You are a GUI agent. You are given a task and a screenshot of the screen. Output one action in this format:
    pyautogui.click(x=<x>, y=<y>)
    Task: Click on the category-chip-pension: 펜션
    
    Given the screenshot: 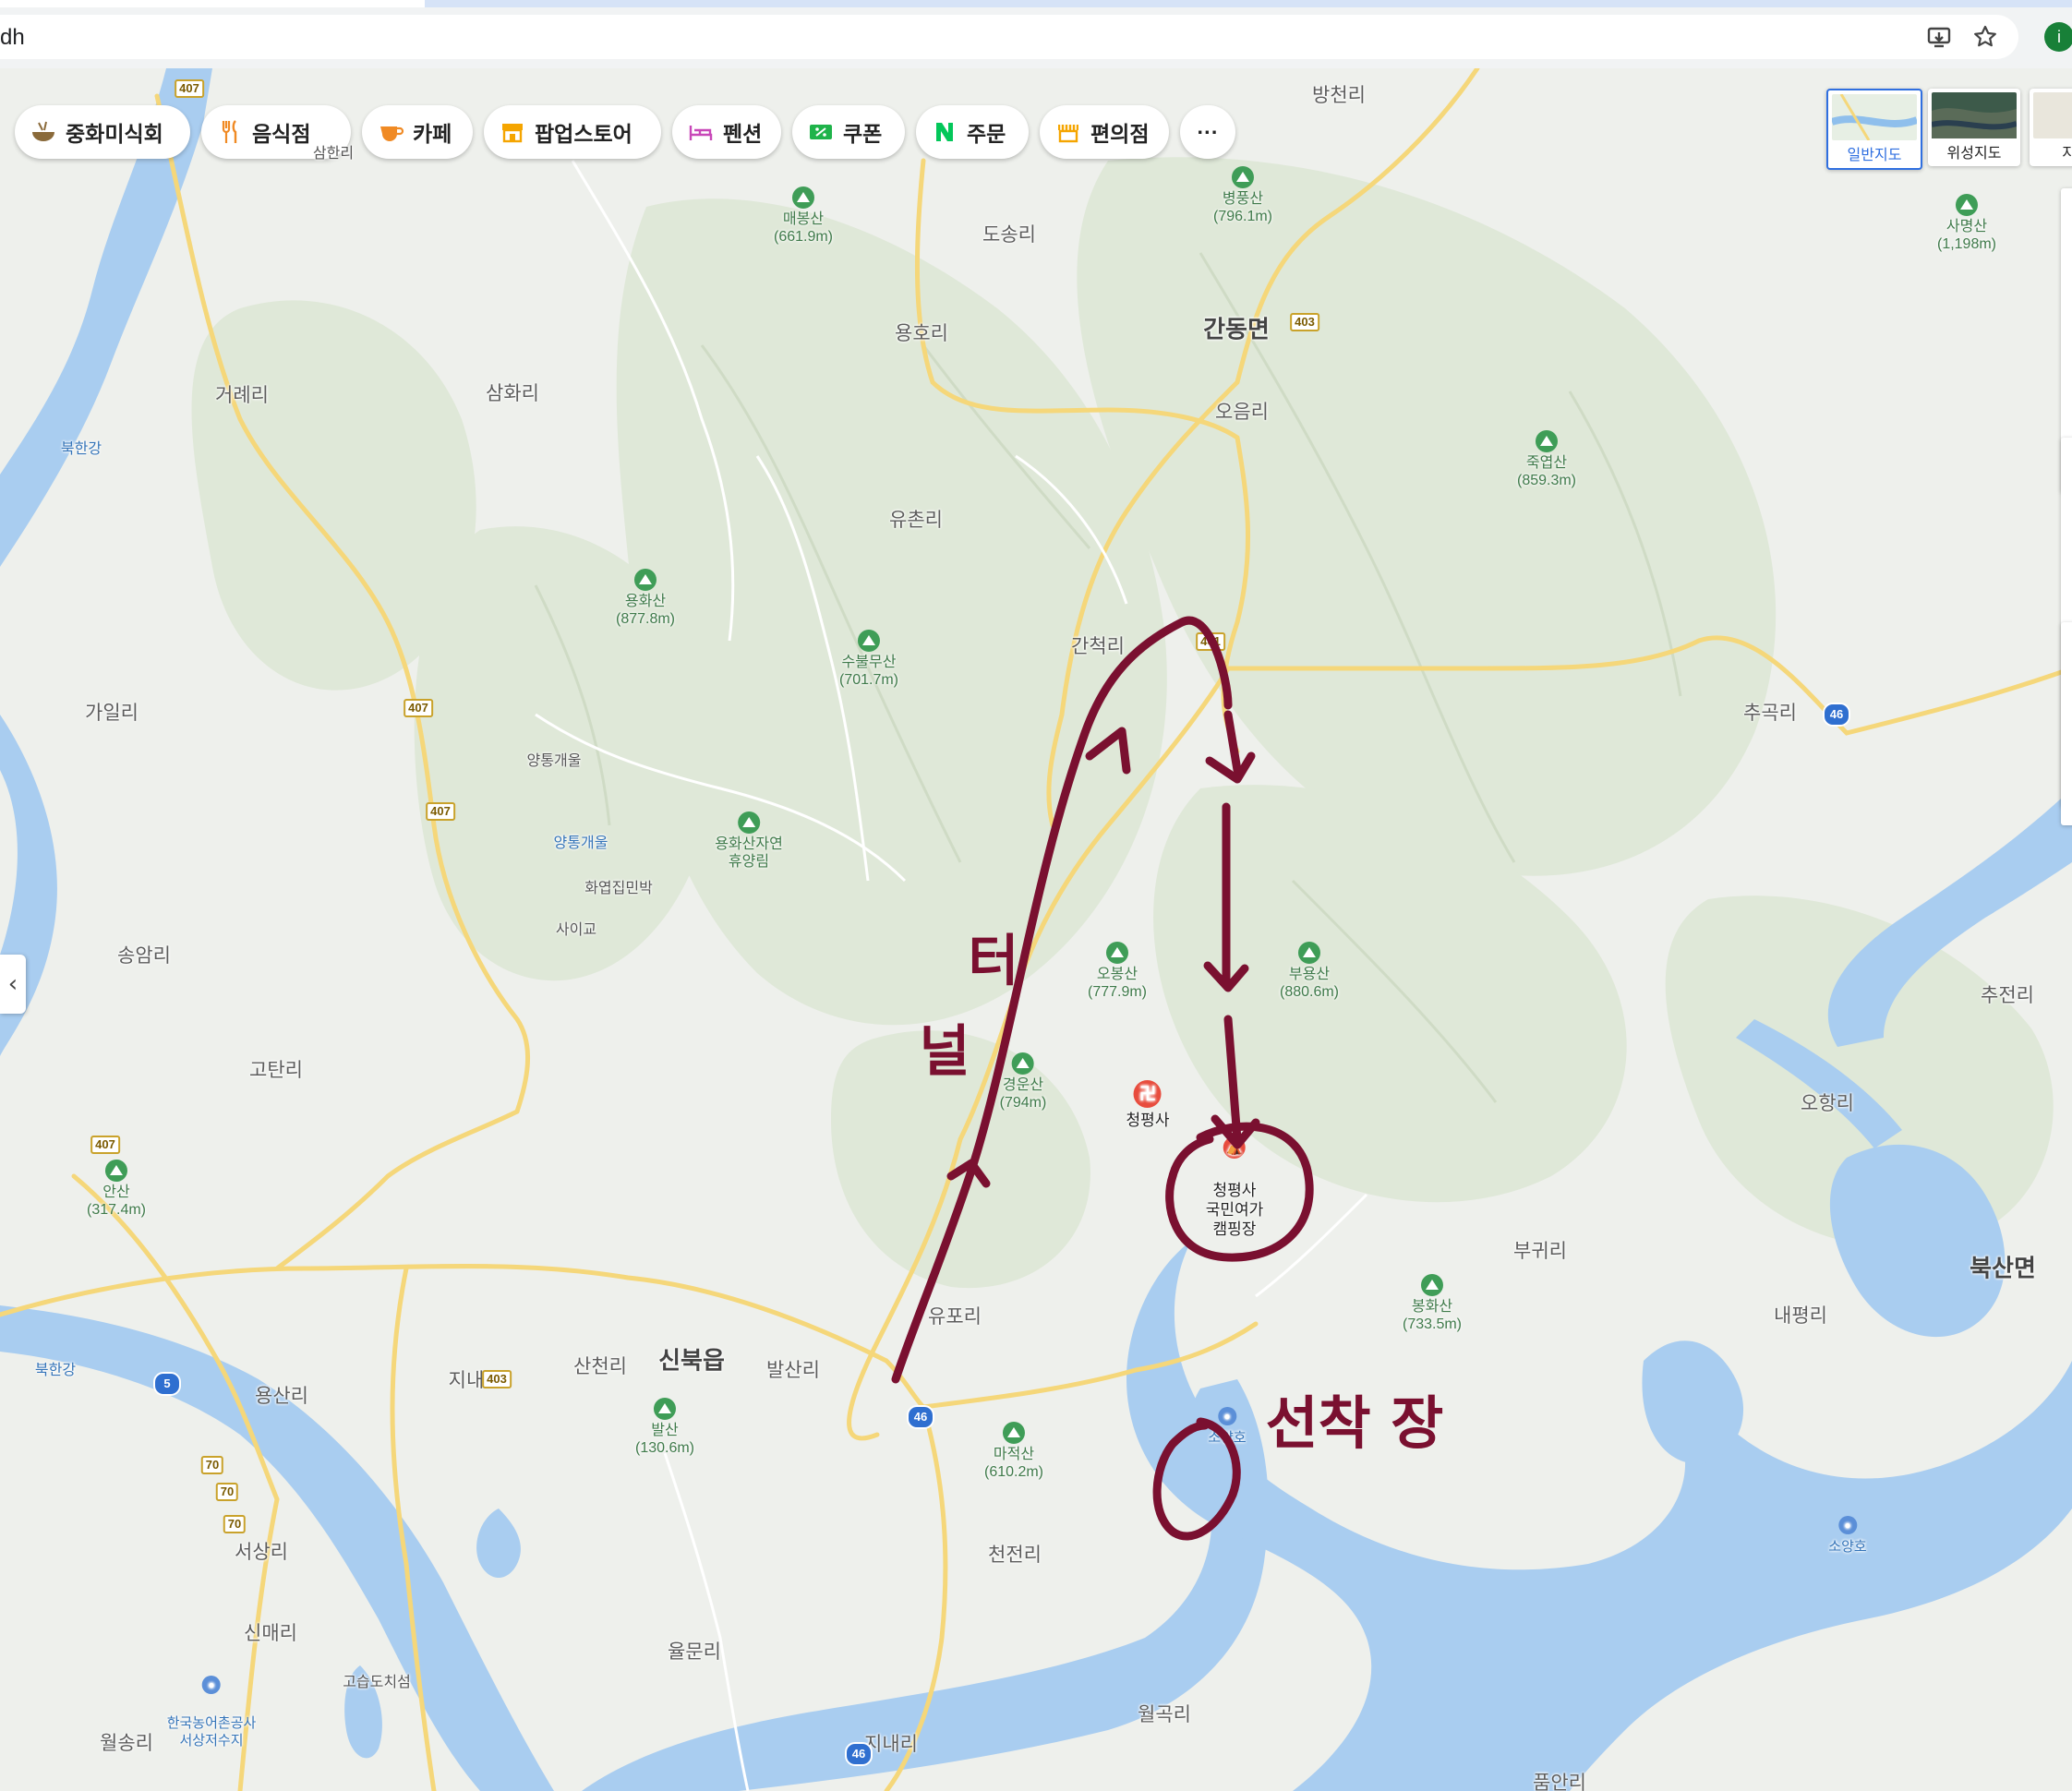 What is the action you would take?
    pyautogui.click(x=726, y=132)
    